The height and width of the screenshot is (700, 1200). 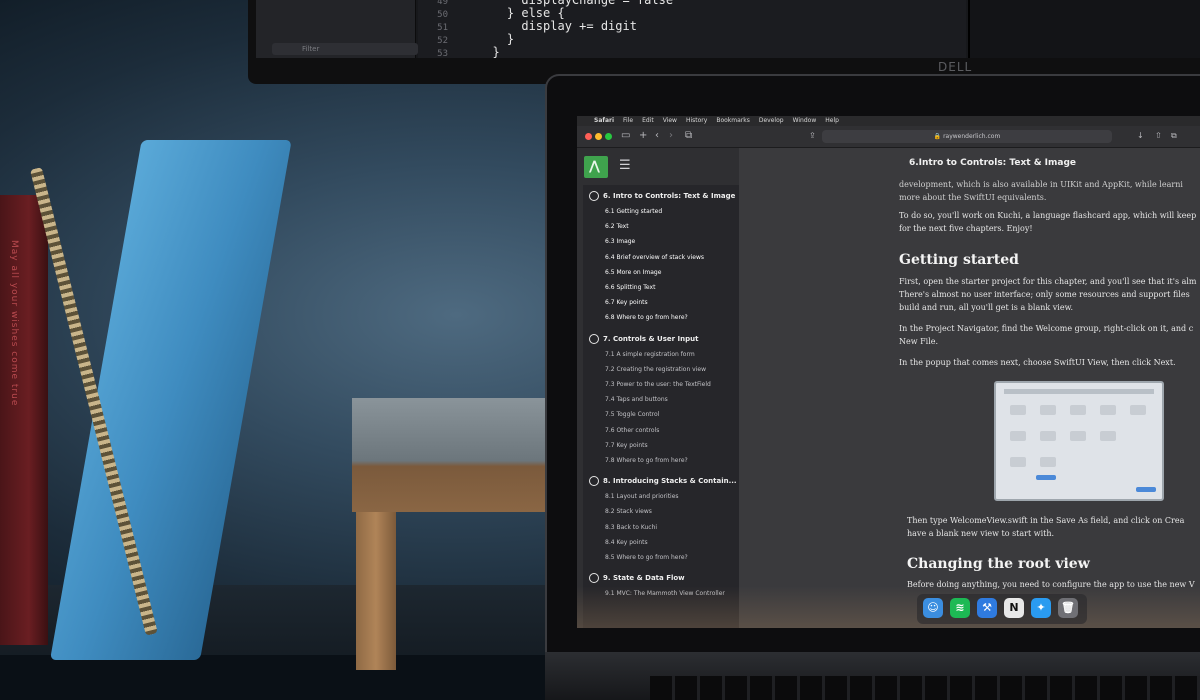 I want to click on toc-chapter: 6. Intro to Controls: Text & Image, so click(x=664, y=196).